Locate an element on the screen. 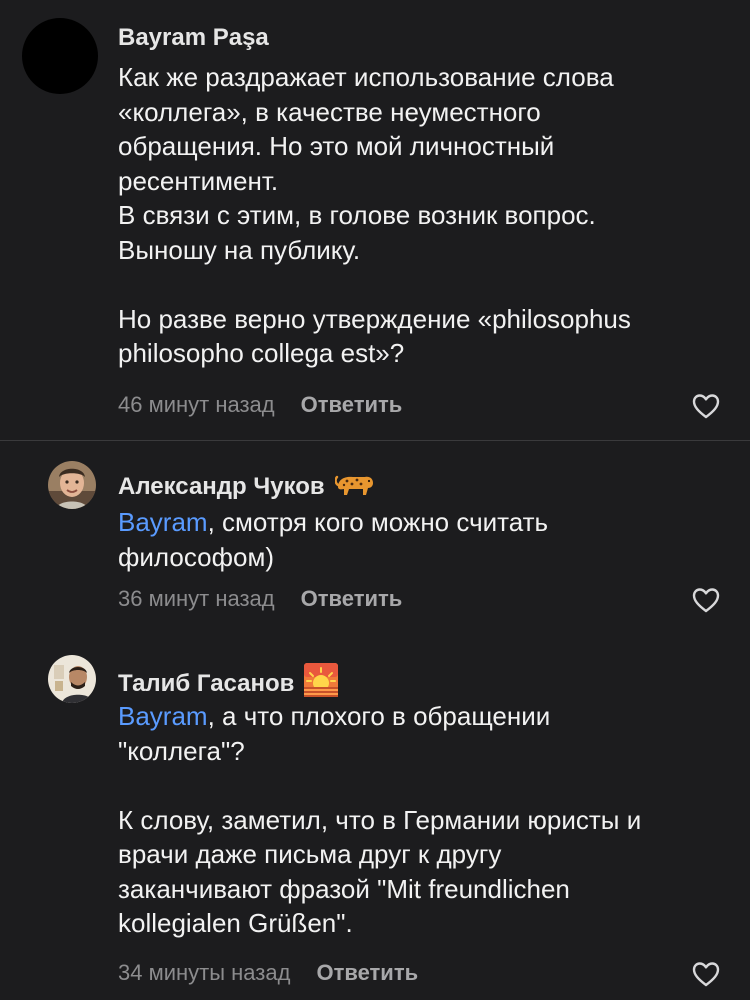 The image size is (750, 1000). comment-meta: 46 минут назад Ответить is located at coordinates (260, 405).